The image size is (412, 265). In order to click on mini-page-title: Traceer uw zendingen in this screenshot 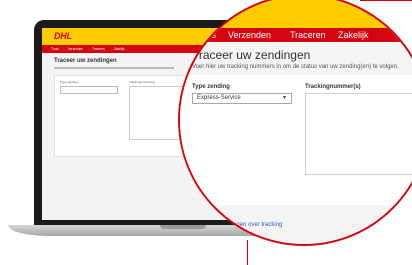, I will do `click(85, 61)`.